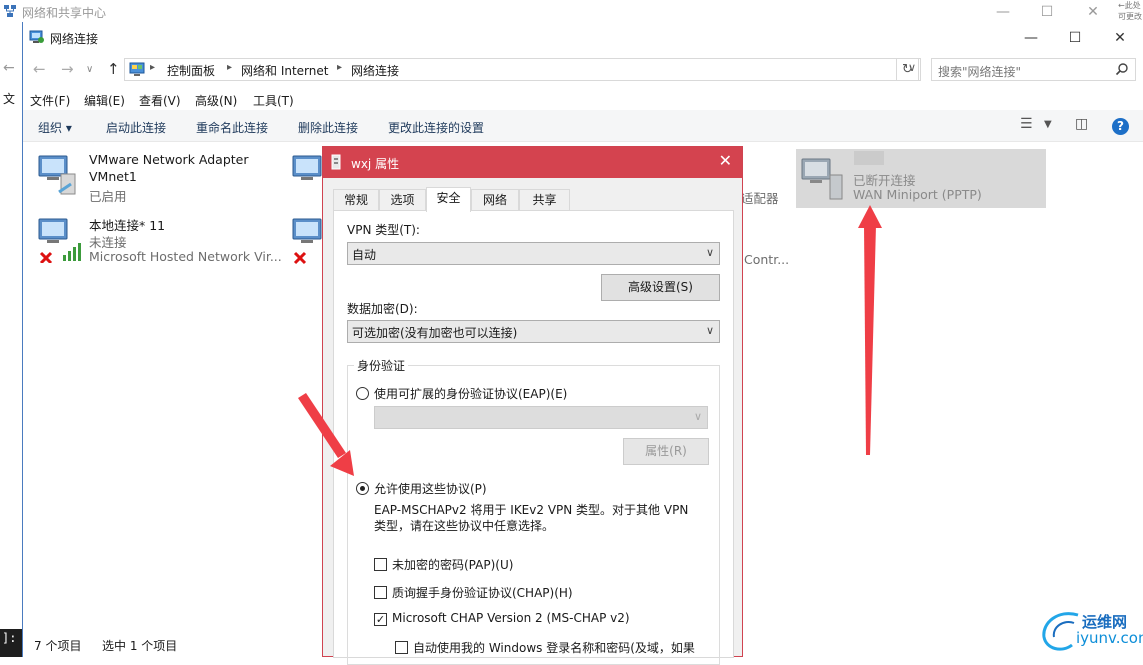 The width and height of the screenshot is (1143, 665). Describe the element at coordinates (583, 99) in the screenshot. I see `menu-bar: 文件(F) 编辑(E) 查看(V) 高级(N) 工具(T)` at that location.